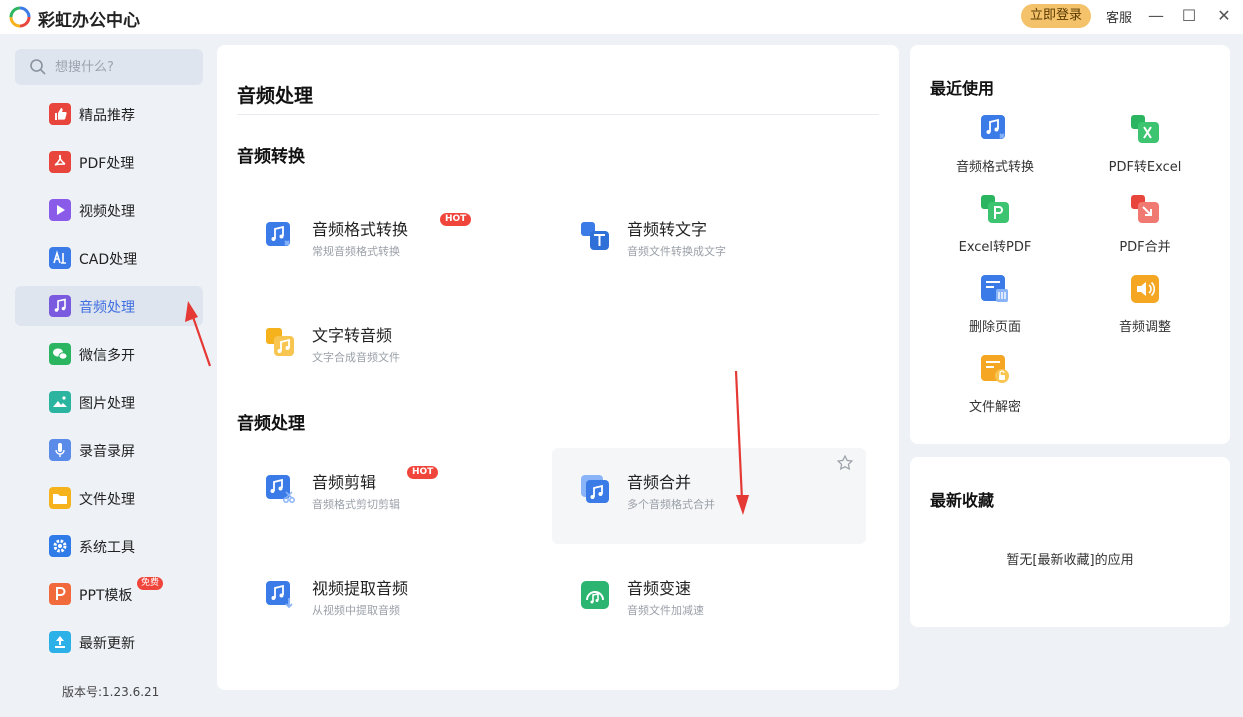  I want to click on sidebar-item-label: 文件处理, so click(107, 500).